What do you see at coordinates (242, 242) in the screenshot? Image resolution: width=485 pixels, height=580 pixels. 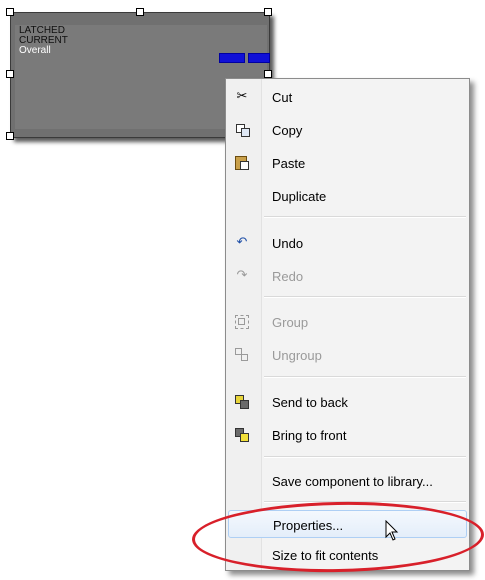 I see `undo-icon: ↶` at bounding box center [242, 242].